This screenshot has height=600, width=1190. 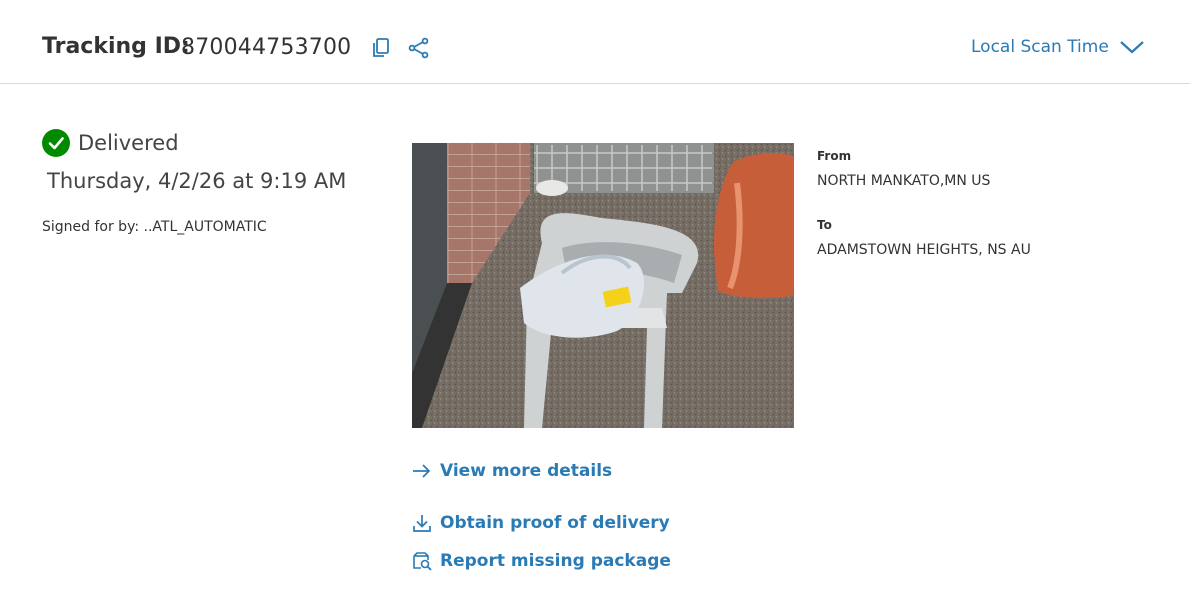 What do you see at coordinates (422, 523) in the screenshot?
I see `download-icon` at bounding box center [422, 523].